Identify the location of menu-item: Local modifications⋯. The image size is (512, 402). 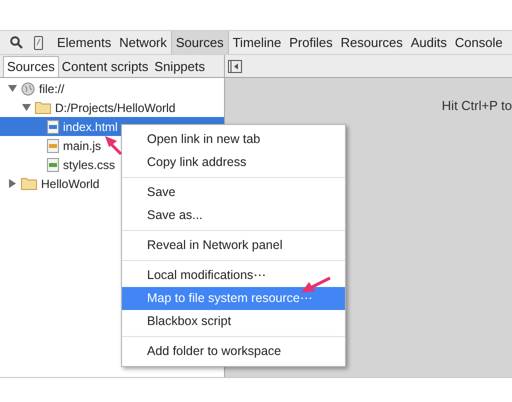
(233, 275).